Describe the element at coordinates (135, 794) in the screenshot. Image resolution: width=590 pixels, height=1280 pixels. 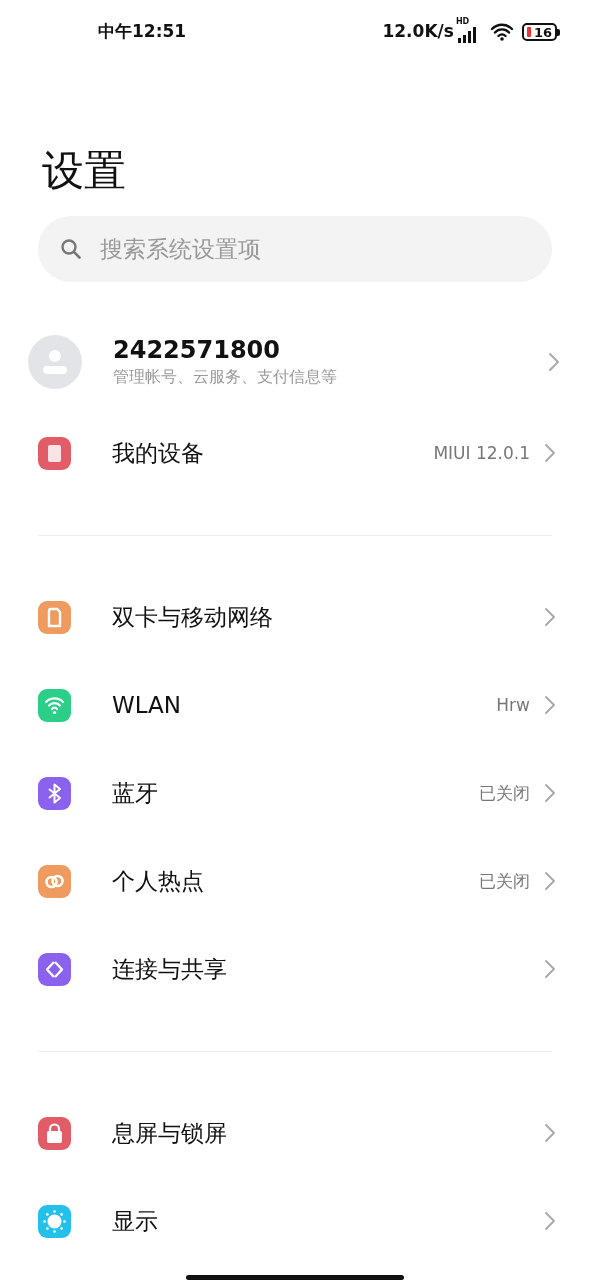
I see `item-label: 蓝牙` at that location.